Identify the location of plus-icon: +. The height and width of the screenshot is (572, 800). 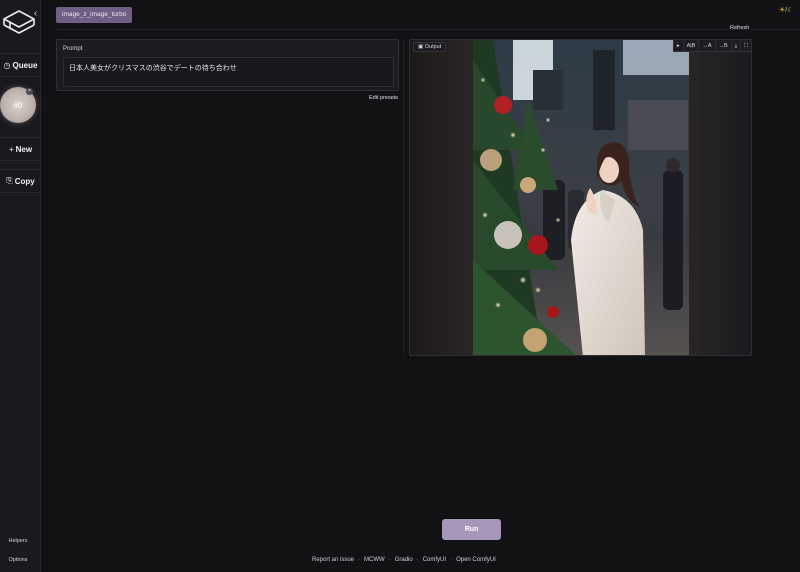
(11, 149).